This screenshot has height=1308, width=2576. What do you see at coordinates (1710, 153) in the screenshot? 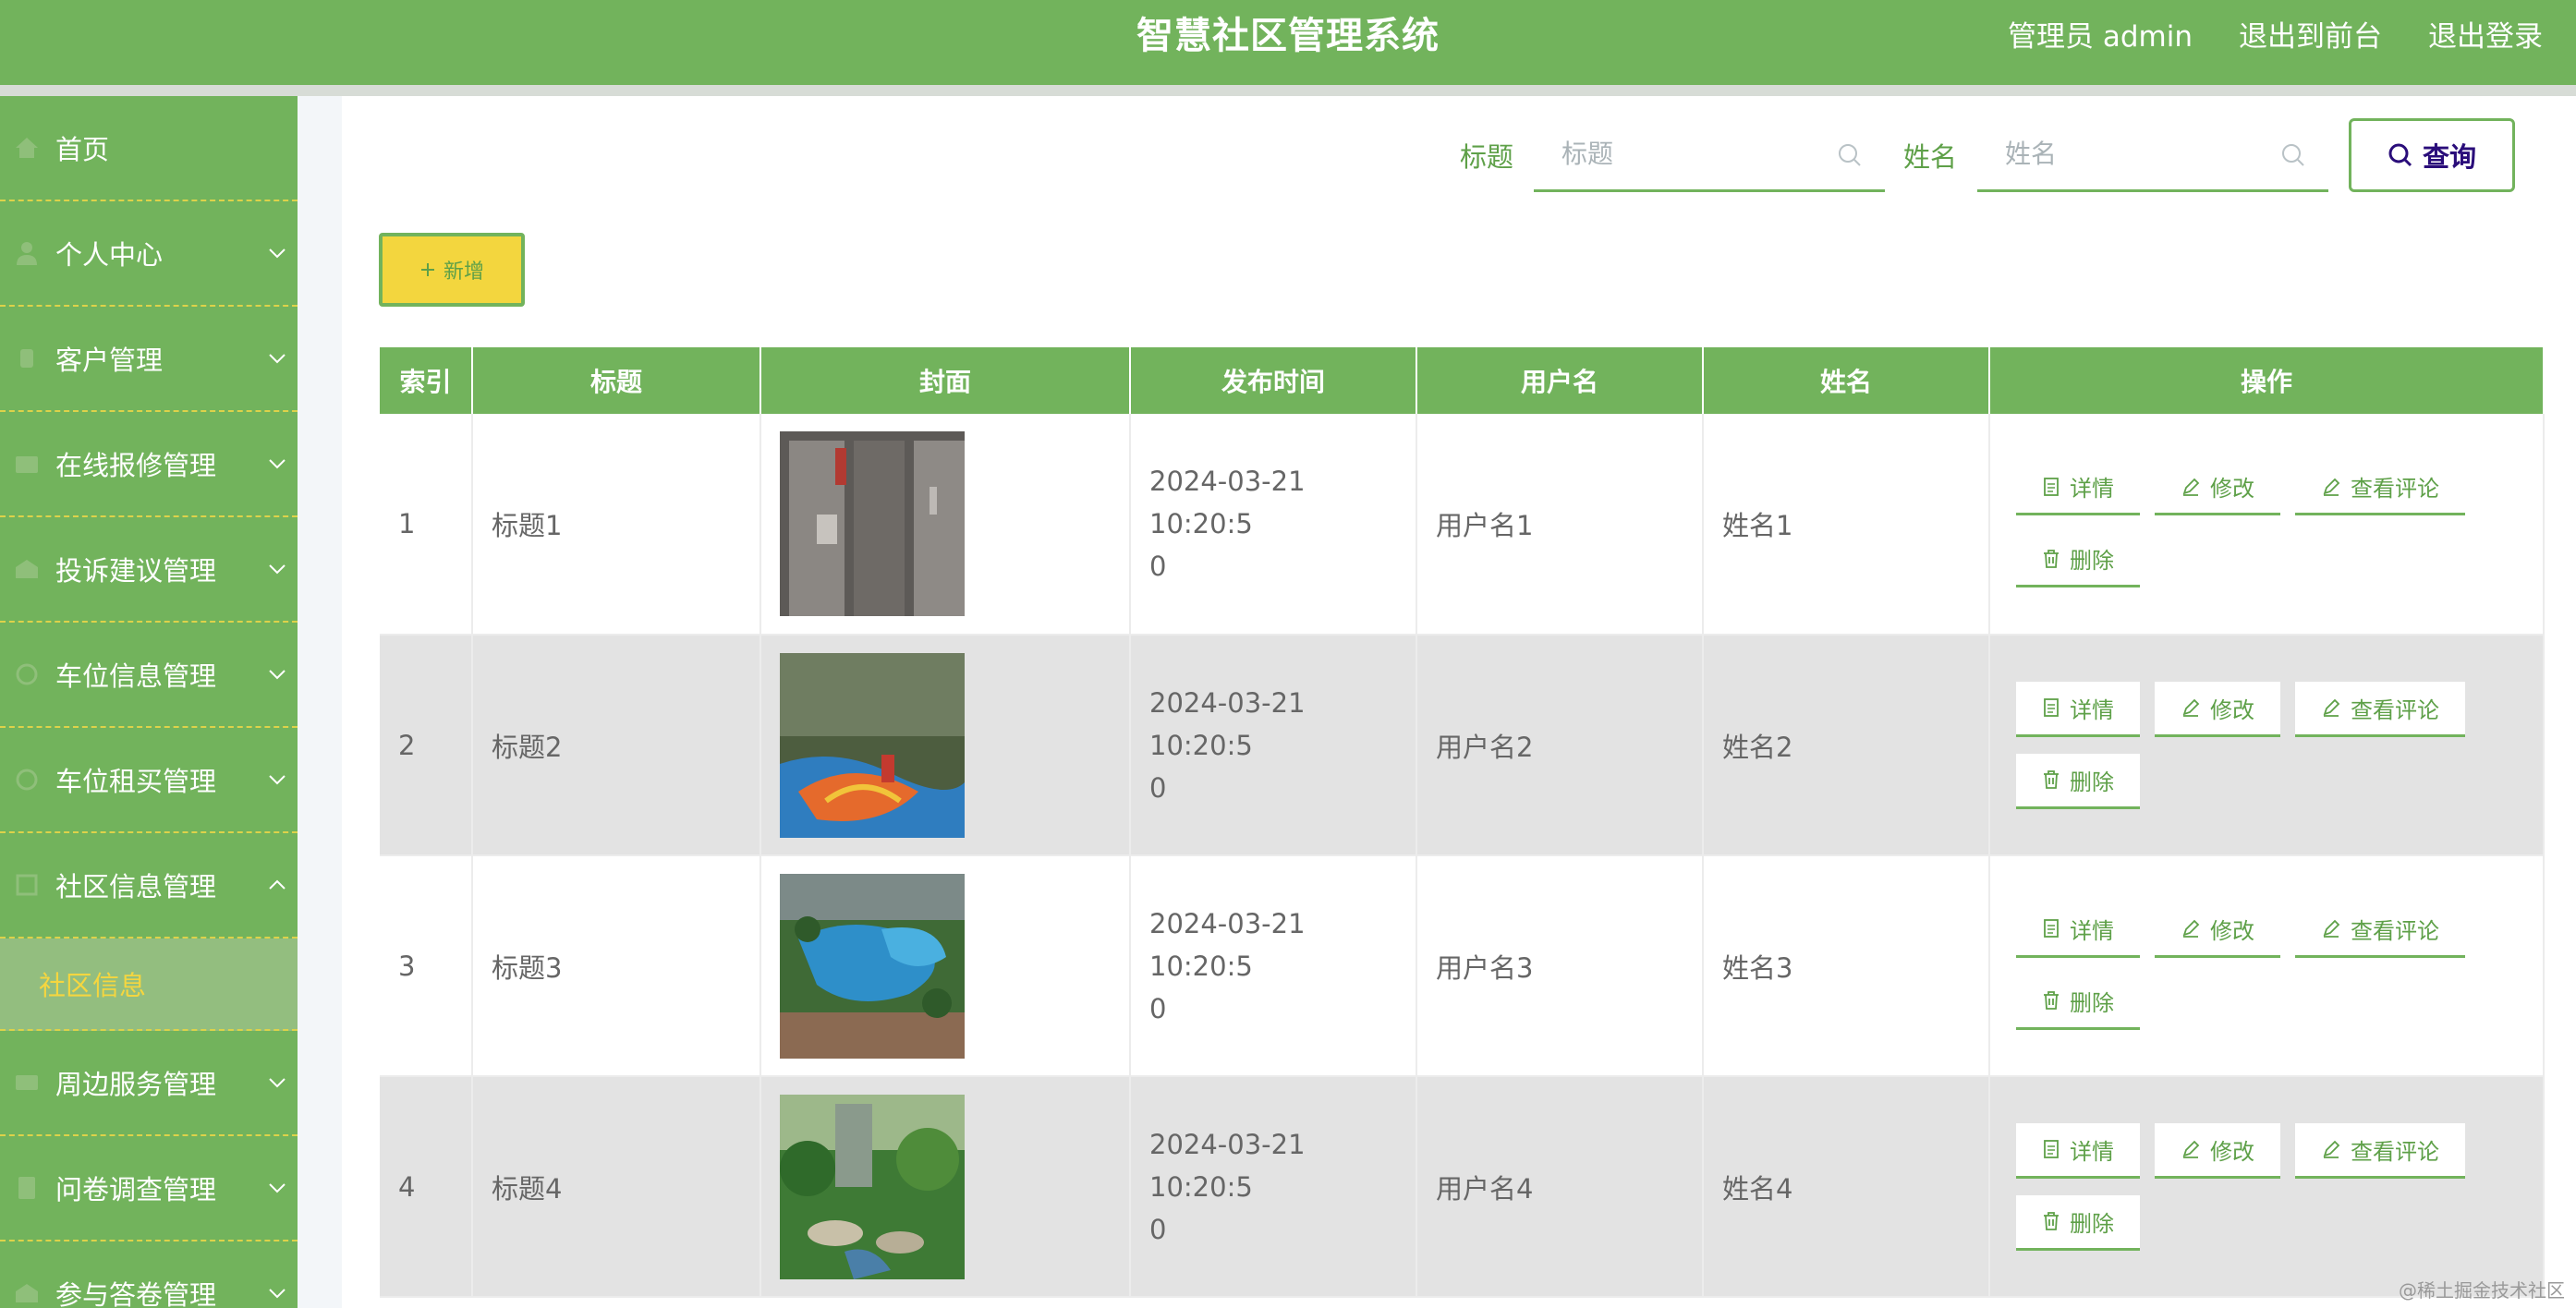
I see `title-search-input` at bounding box center [1710, 153].